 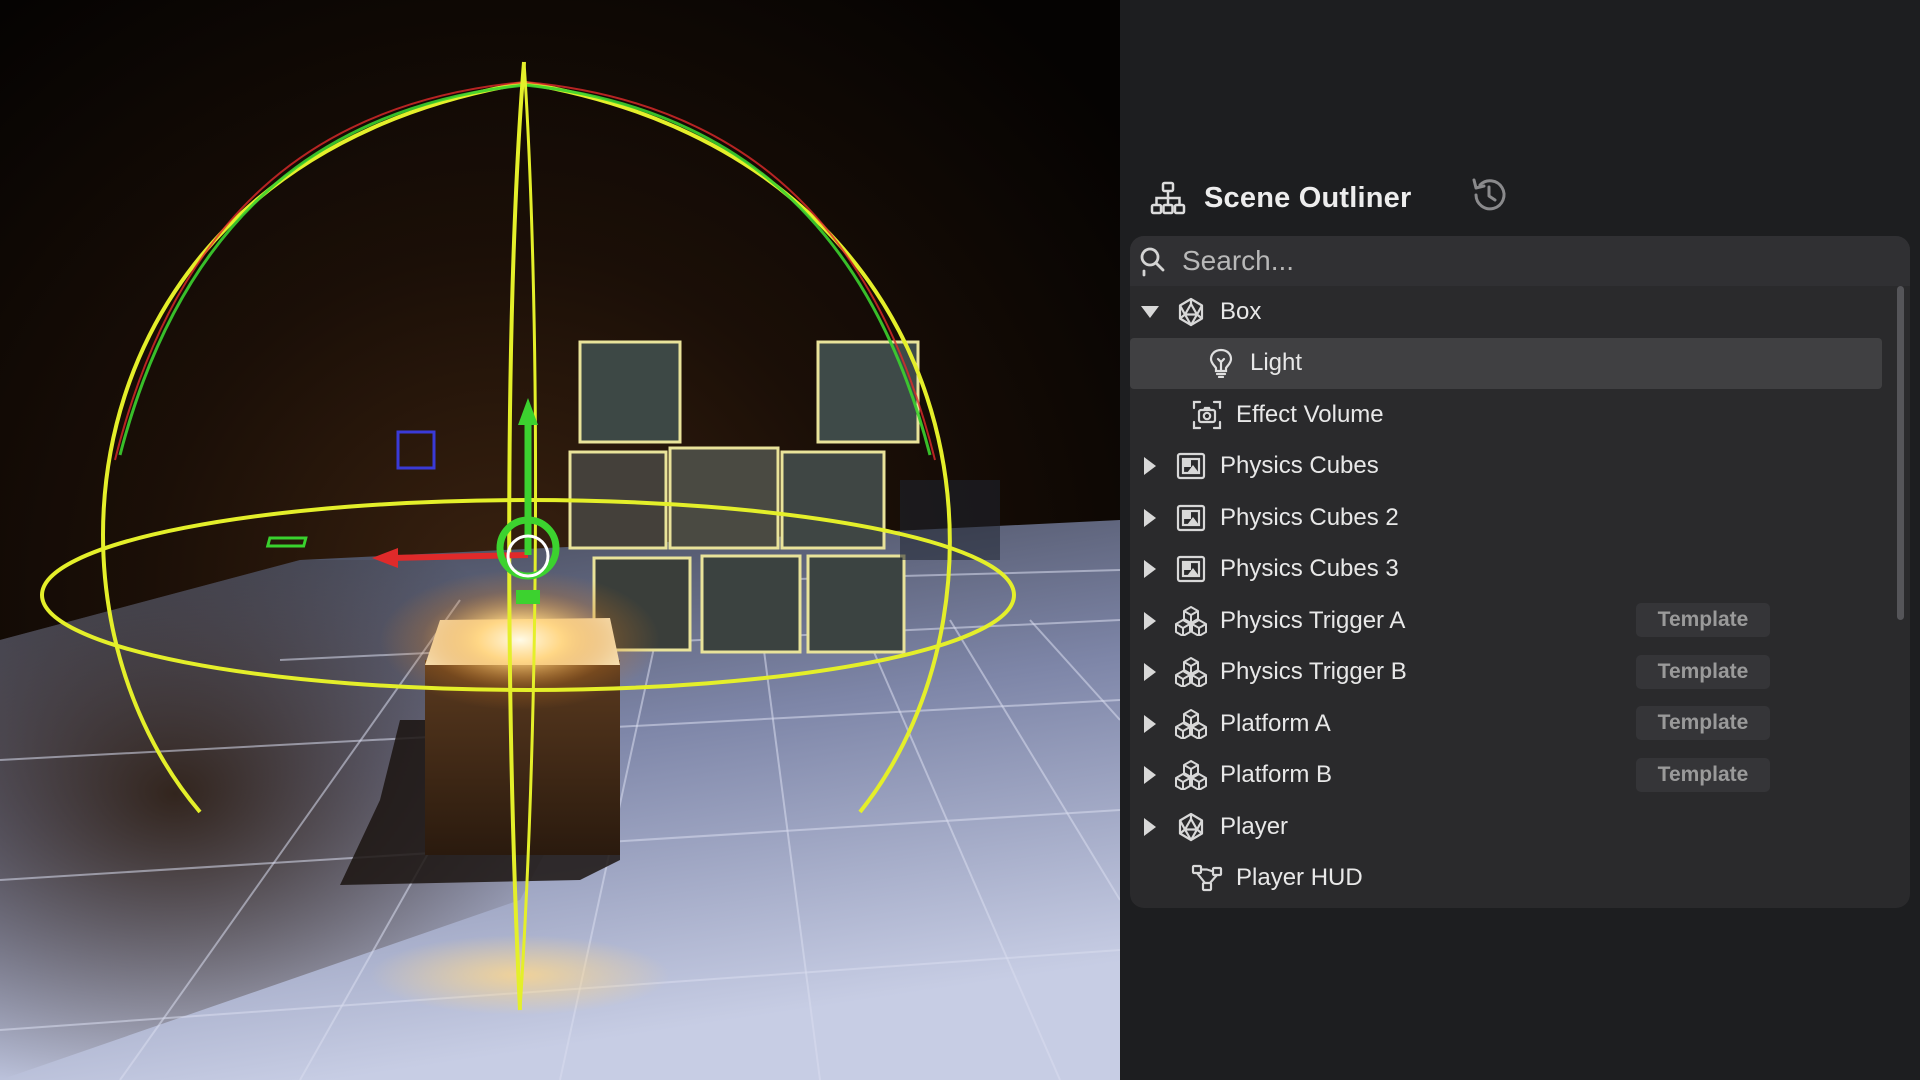 I want to click on tree-item-label: Physics Trigger A, so click(x=1313, y=620).